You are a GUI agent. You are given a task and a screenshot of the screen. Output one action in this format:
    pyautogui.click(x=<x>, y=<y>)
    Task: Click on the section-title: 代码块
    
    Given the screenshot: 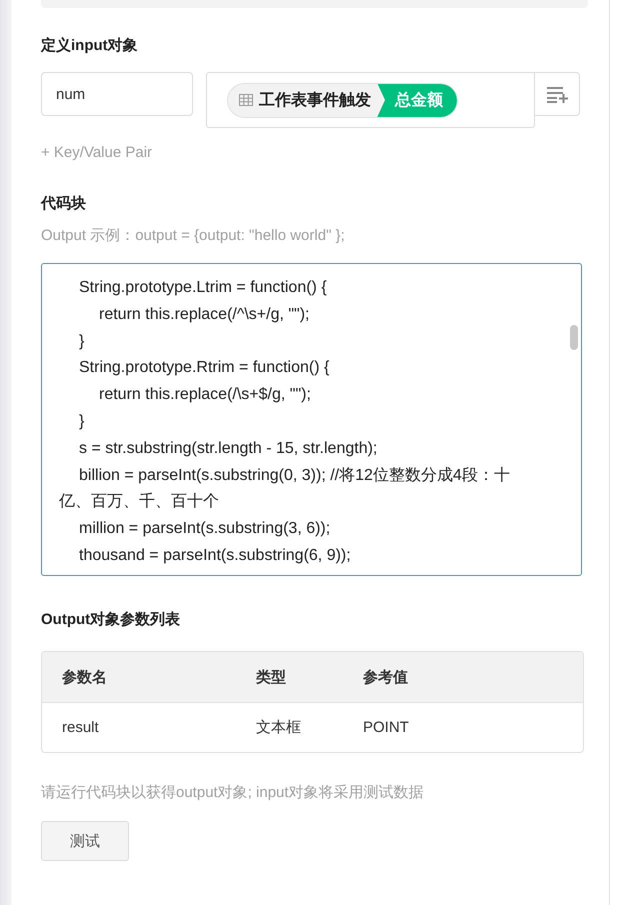 What is the action you would take?
    pyautogui.click(x=64, y=203)
    